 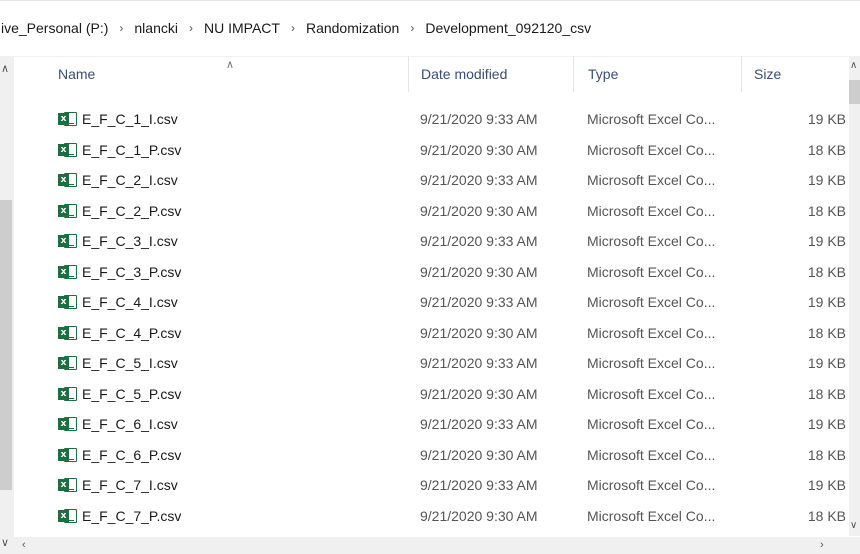 What do you see at coordinates (437, 545) in the screenshot?
I see `horizontal-scrollbar` at bounding box center [437, 545].